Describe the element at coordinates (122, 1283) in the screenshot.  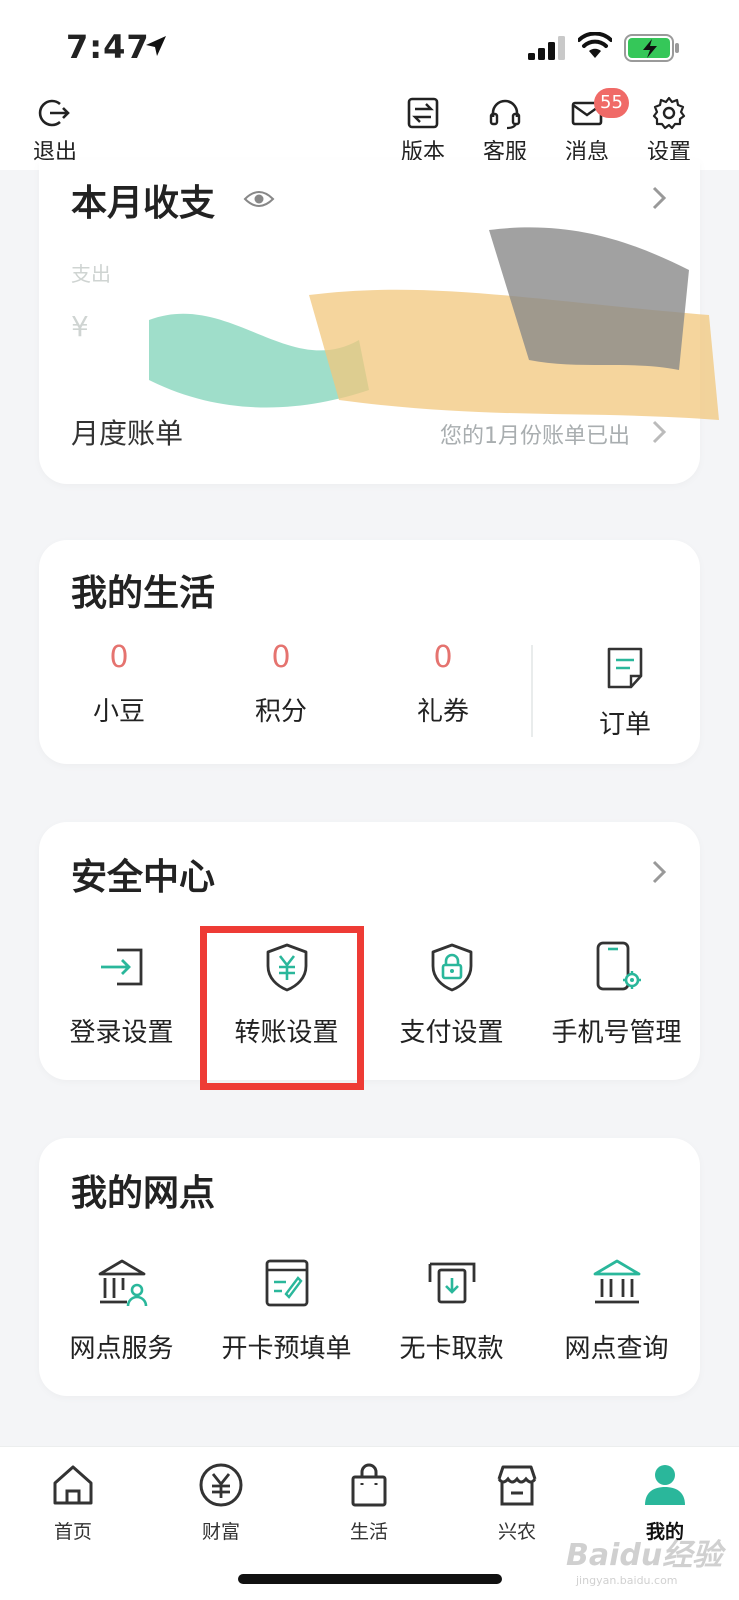
I see `bank-person-icon` at that location.